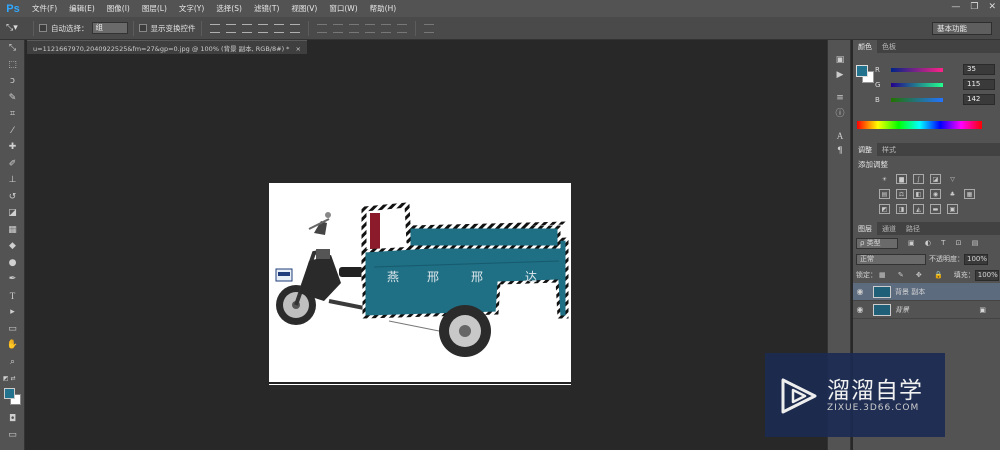  I want to click on align-left-icon, so click(262, 28).